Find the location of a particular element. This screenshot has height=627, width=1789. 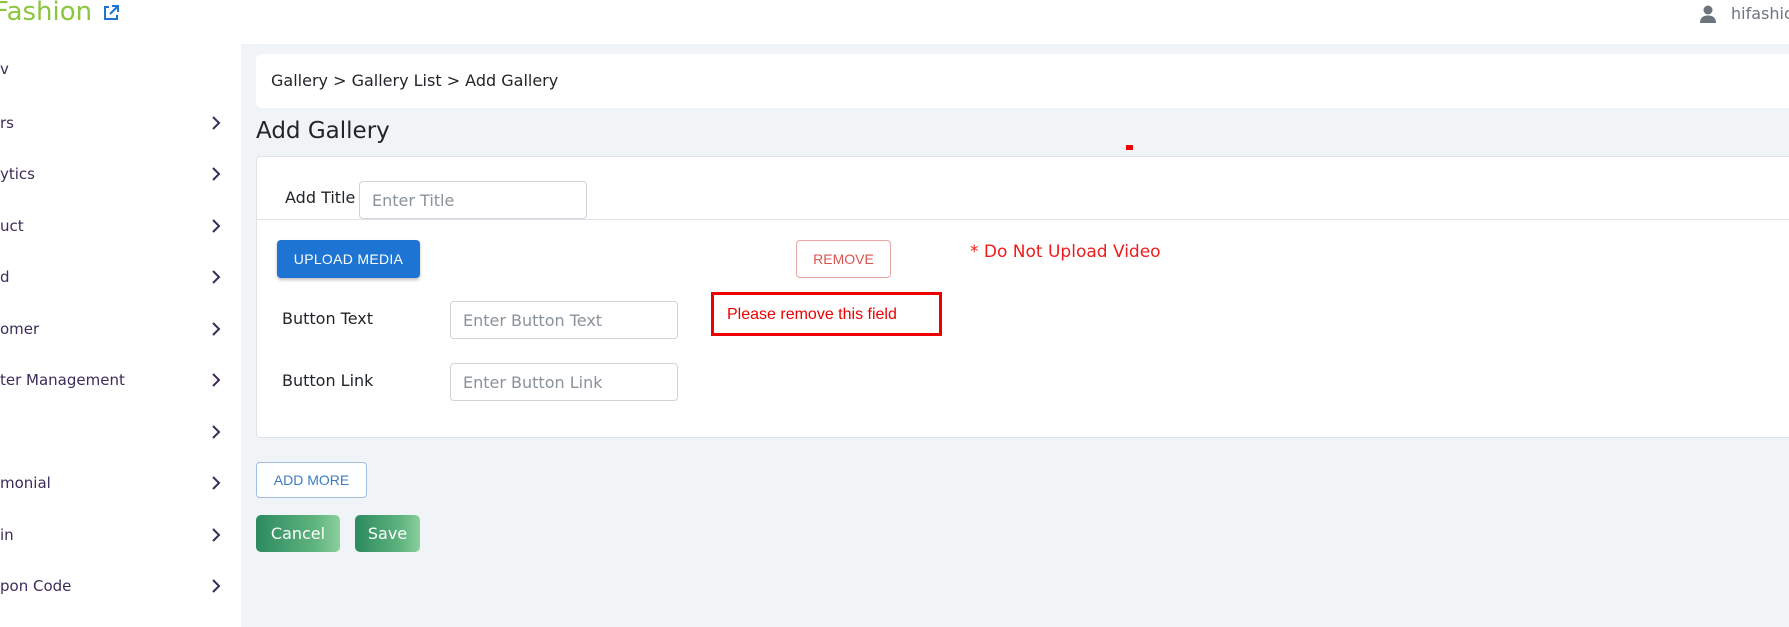

user-name: hifashio is located at coordinates (1760, 13).